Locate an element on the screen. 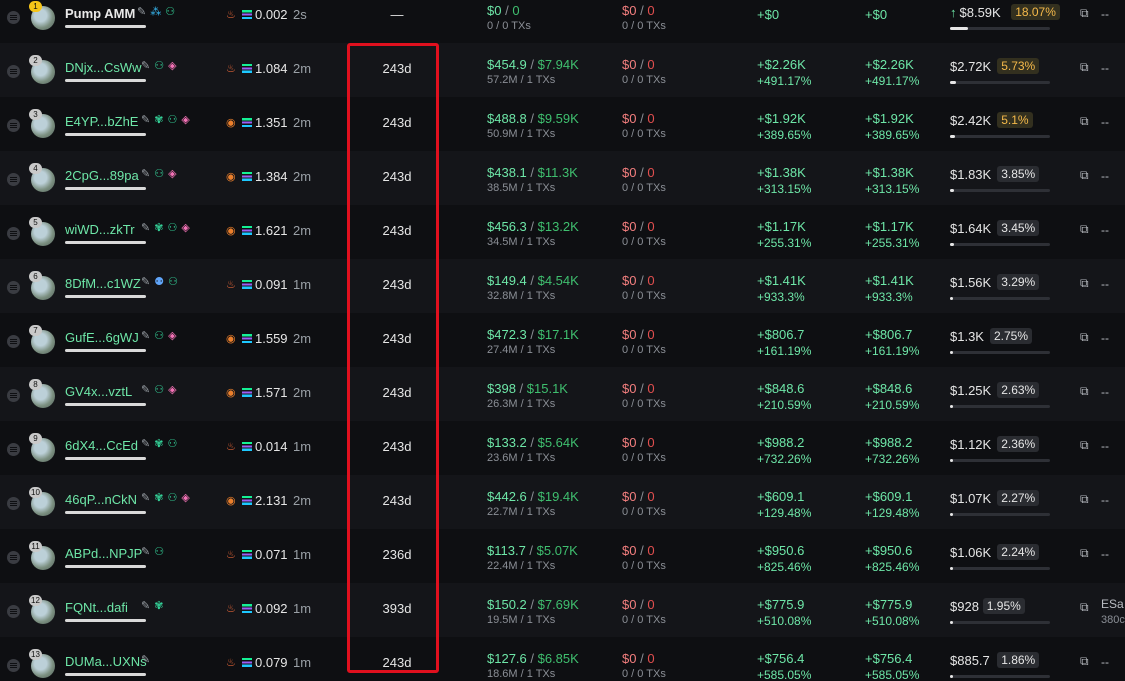 The image size is (1125, 681). avatar: 4 is located at coordinates (42, 177).